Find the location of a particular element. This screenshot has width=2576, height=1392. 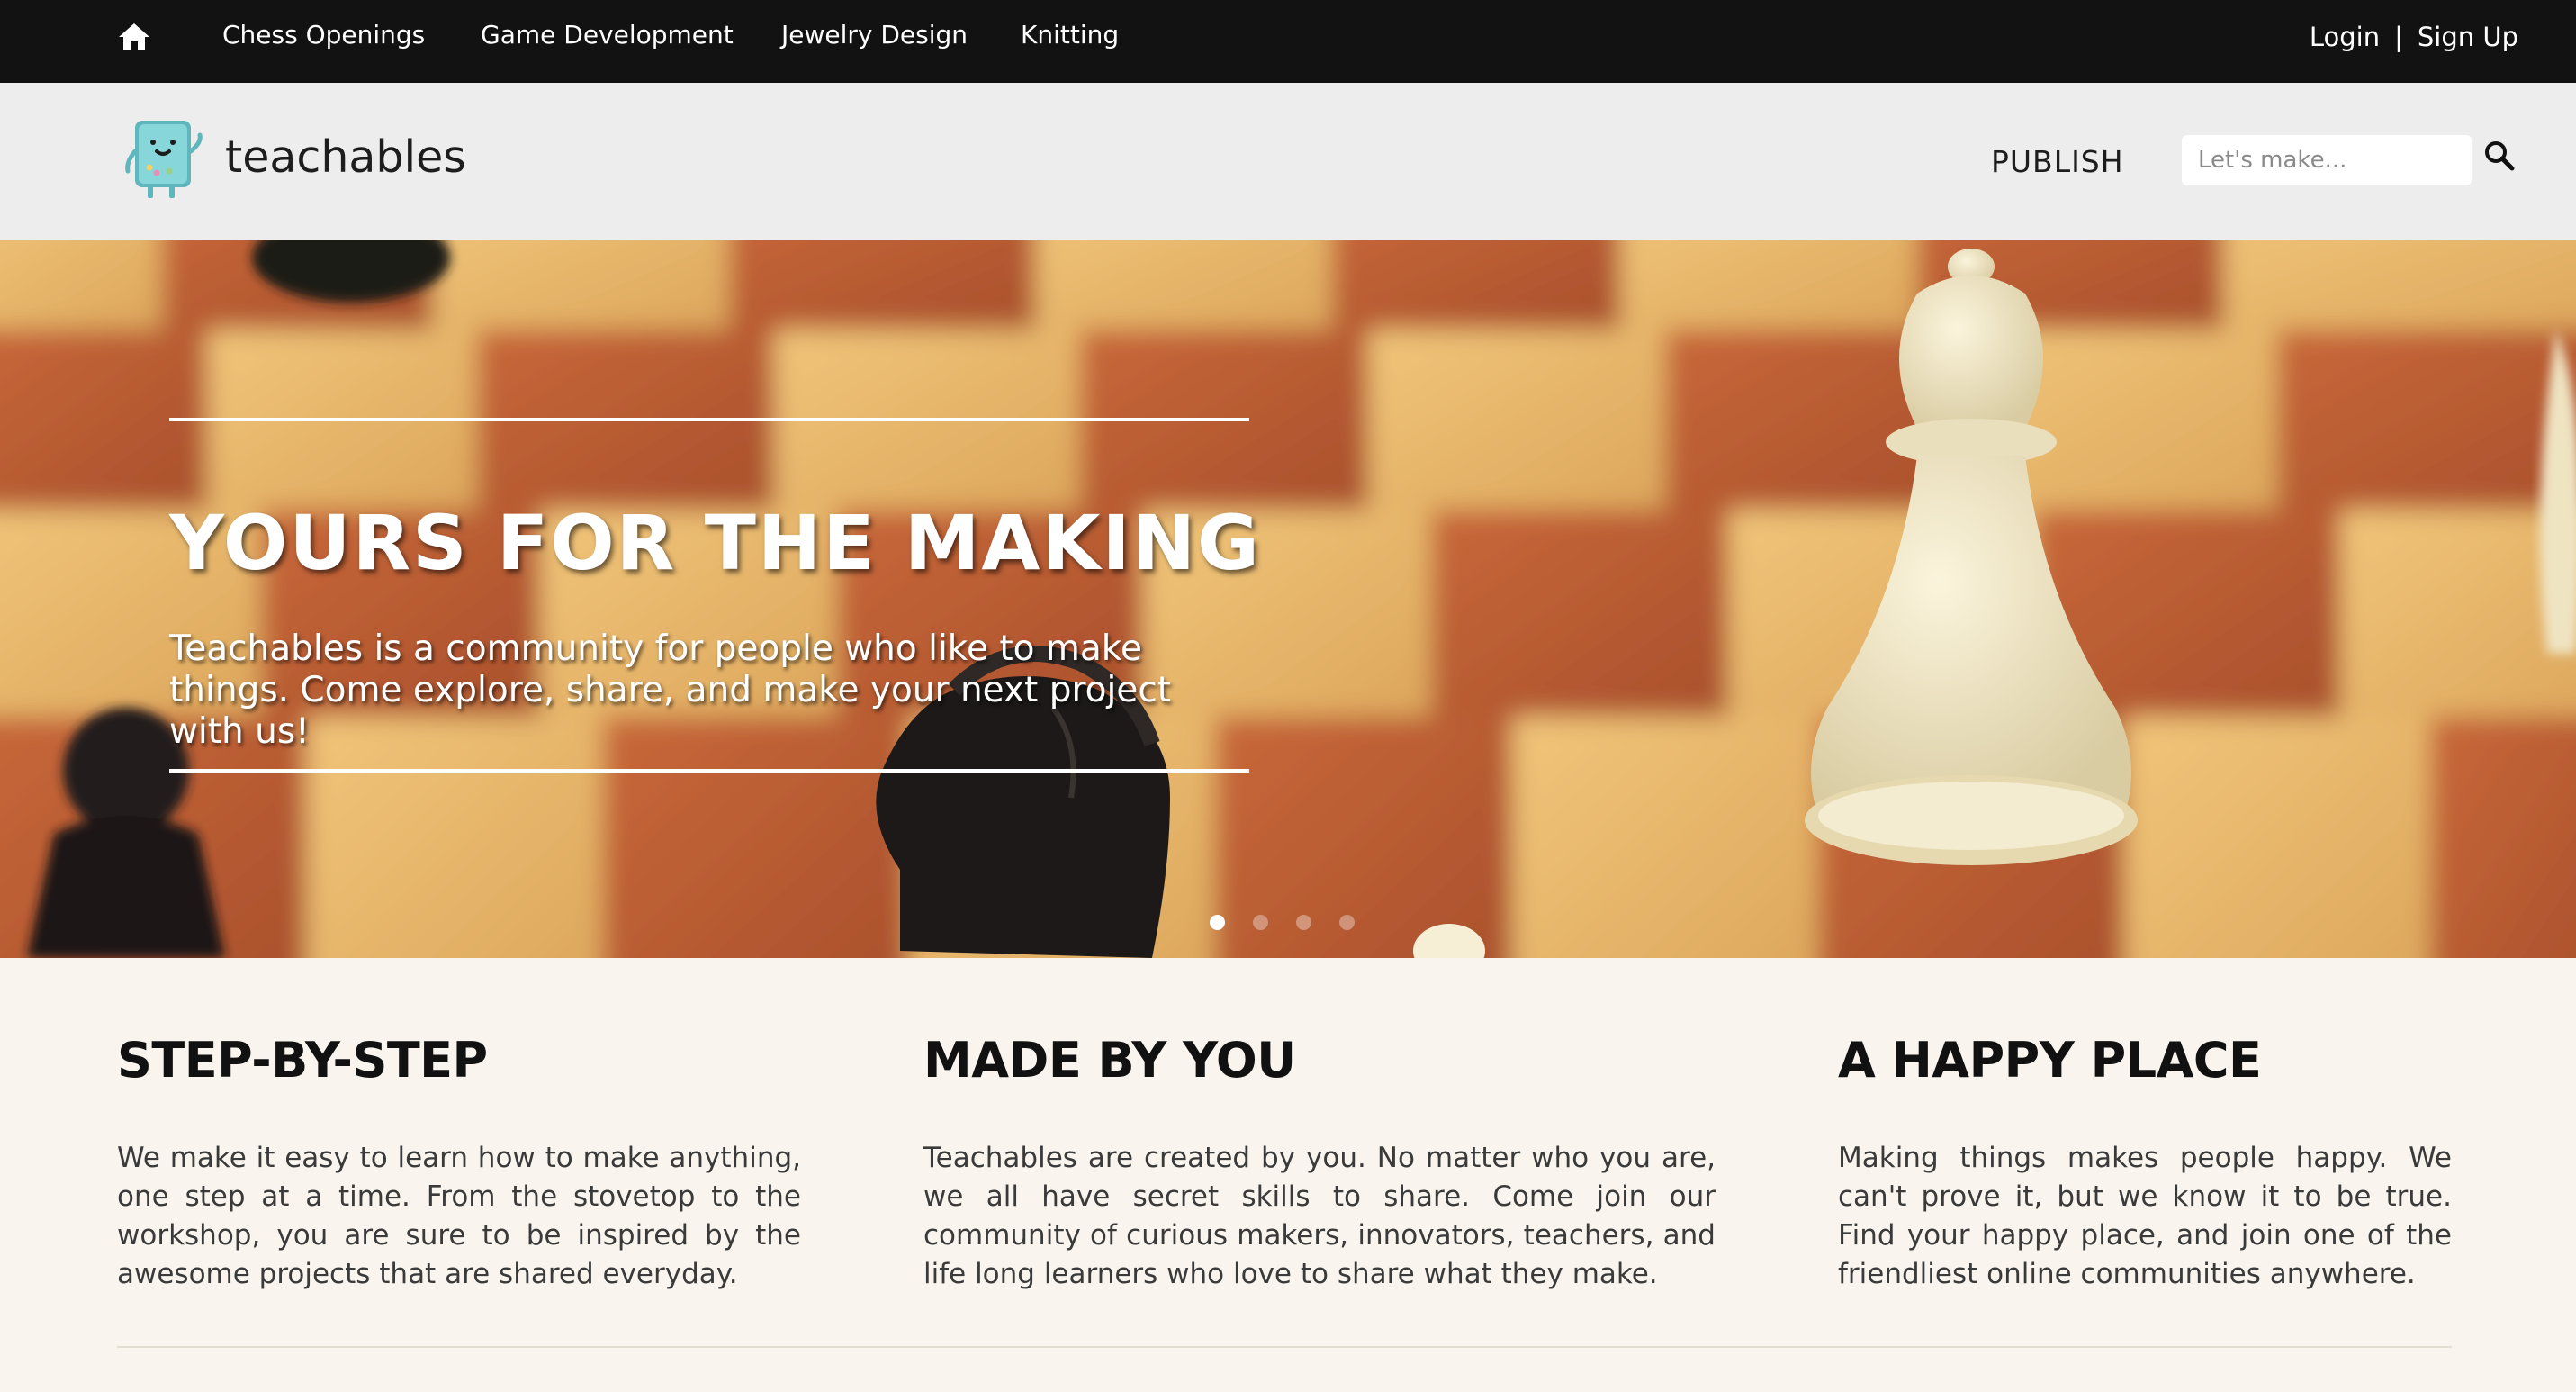

nav-link-chess-openings: Chess Openings is located at coordinates (323, 35).